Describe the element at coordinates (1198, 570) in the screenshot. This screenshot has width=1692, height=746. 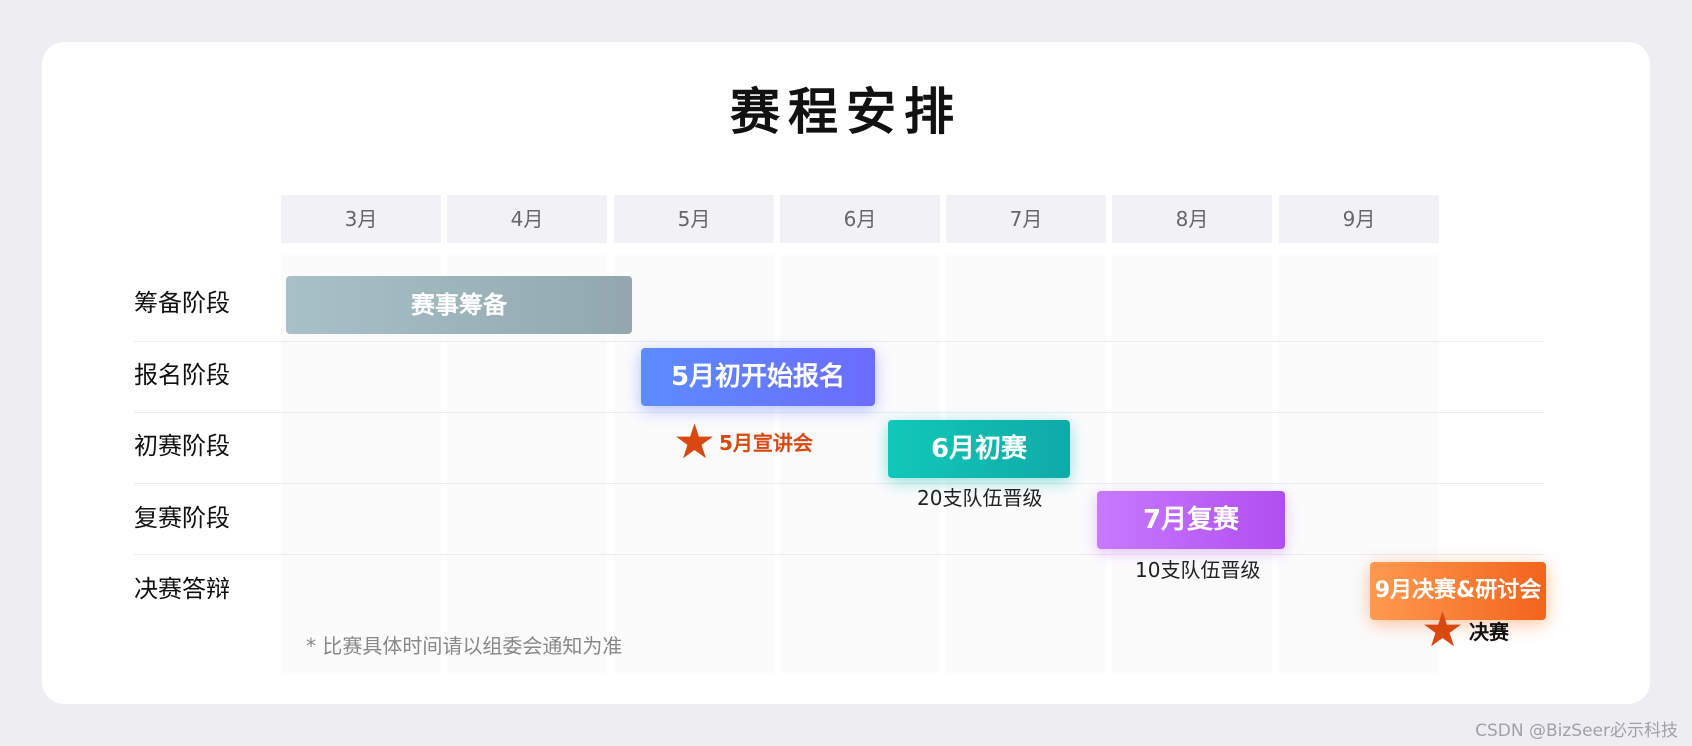
I see `semifinal-advance-note: 10支队伍晋级` at that location.